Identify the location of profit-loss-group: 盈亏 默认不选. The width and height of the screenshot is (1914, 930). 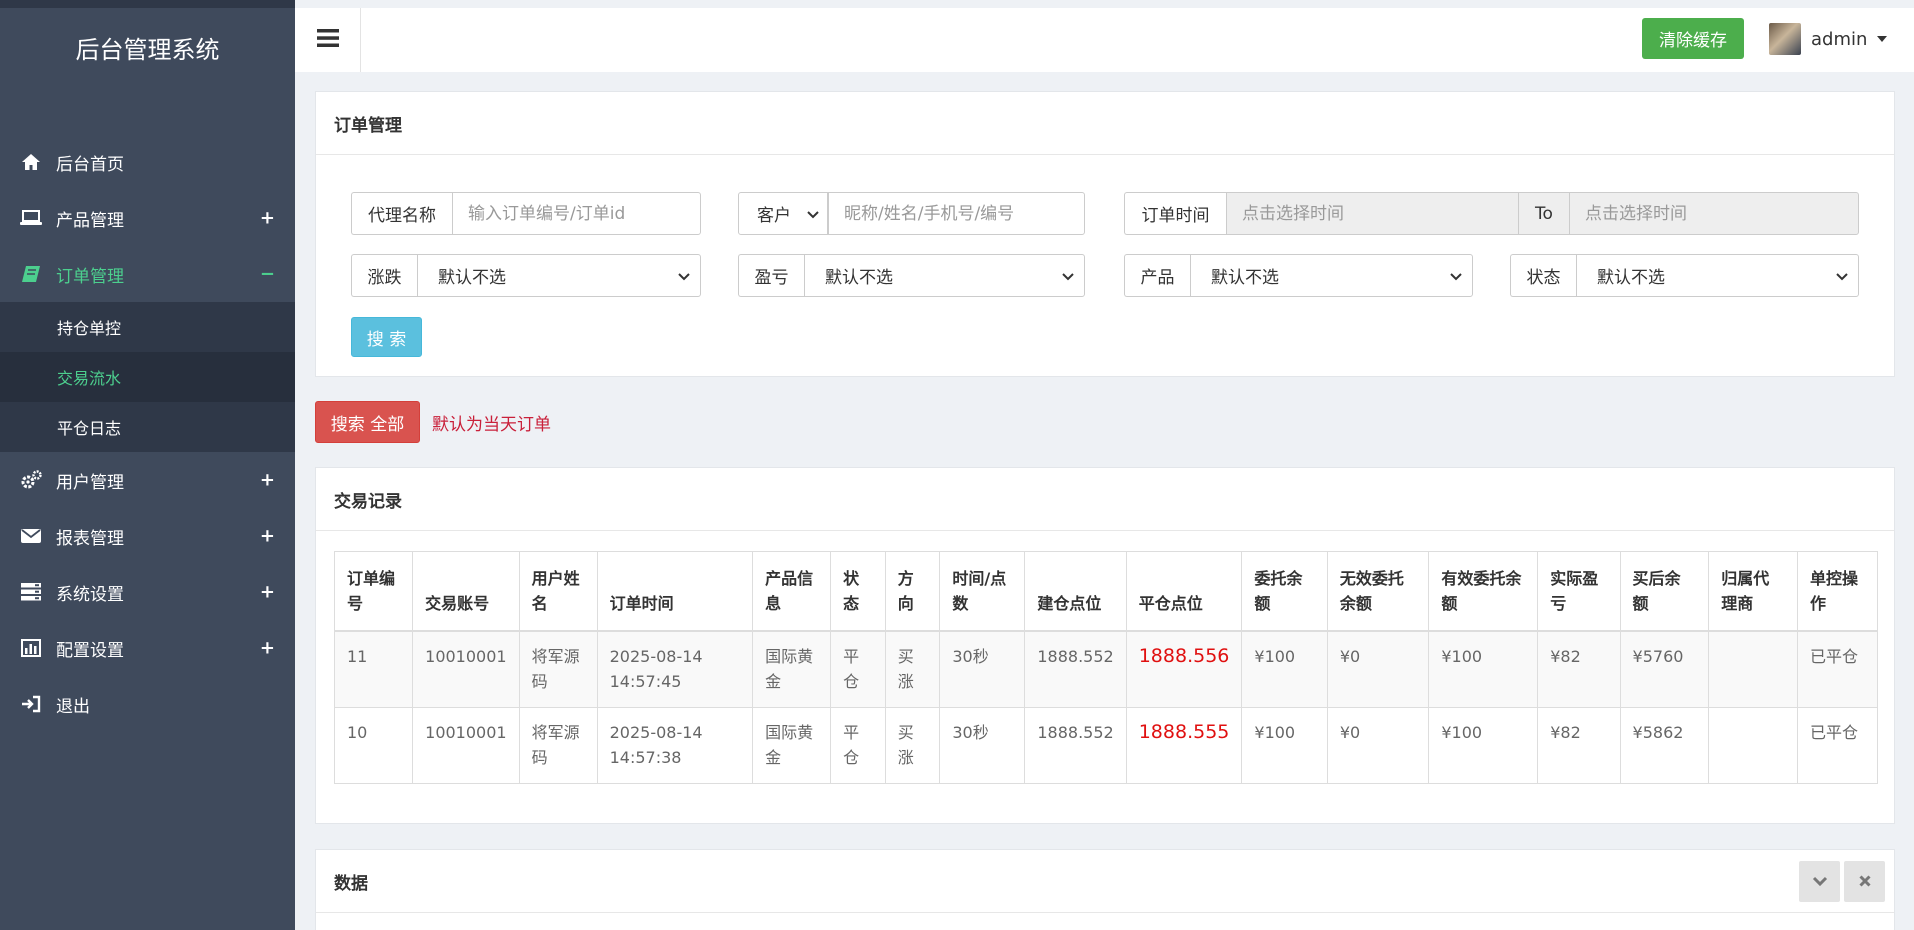
(911, 275).